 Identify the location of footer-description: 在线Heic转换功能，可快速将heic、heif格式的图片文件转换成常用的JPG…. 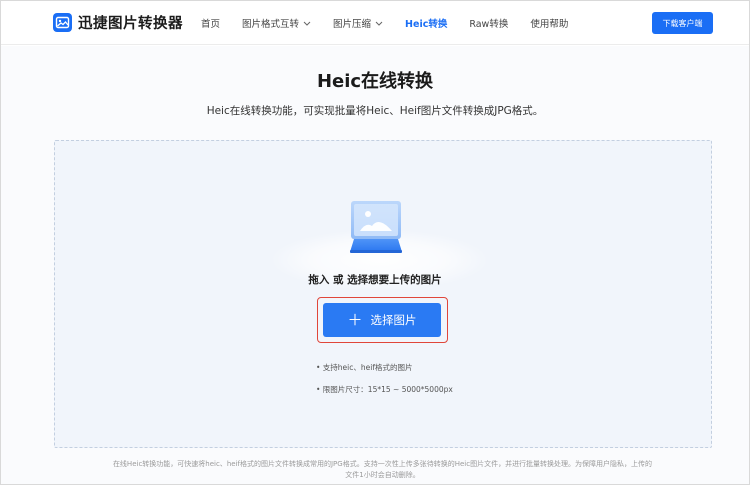
(382, 470).